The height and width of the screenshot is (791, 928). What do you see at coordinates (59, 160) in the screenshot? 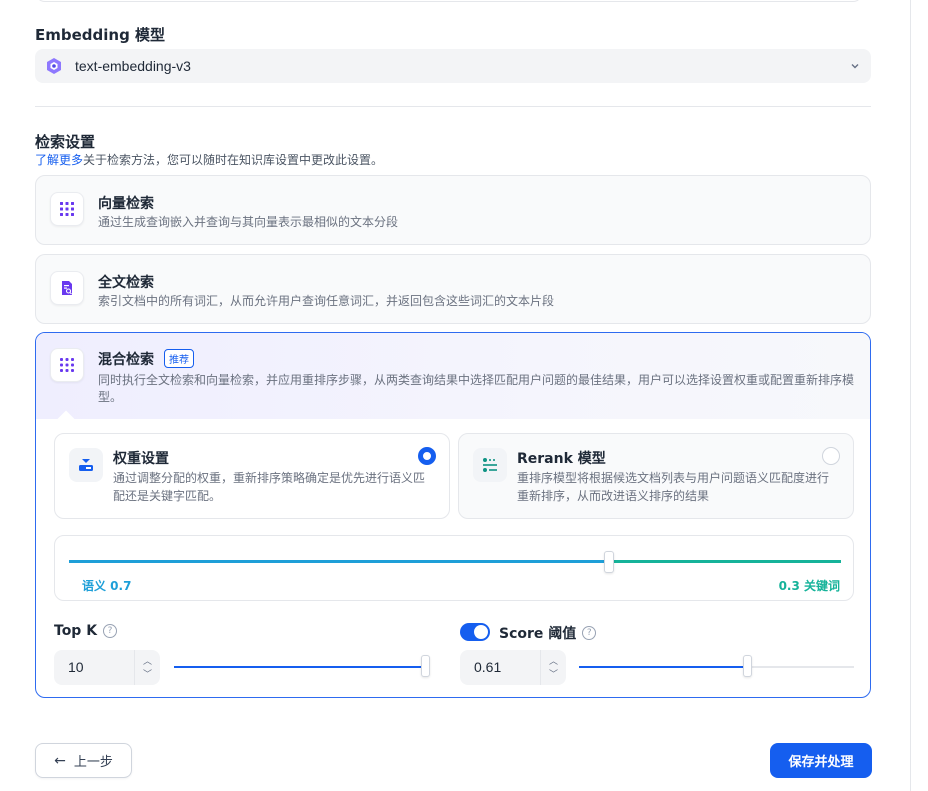
I see `learn-more-link: 了解更多` at bounding box center [59, 160].